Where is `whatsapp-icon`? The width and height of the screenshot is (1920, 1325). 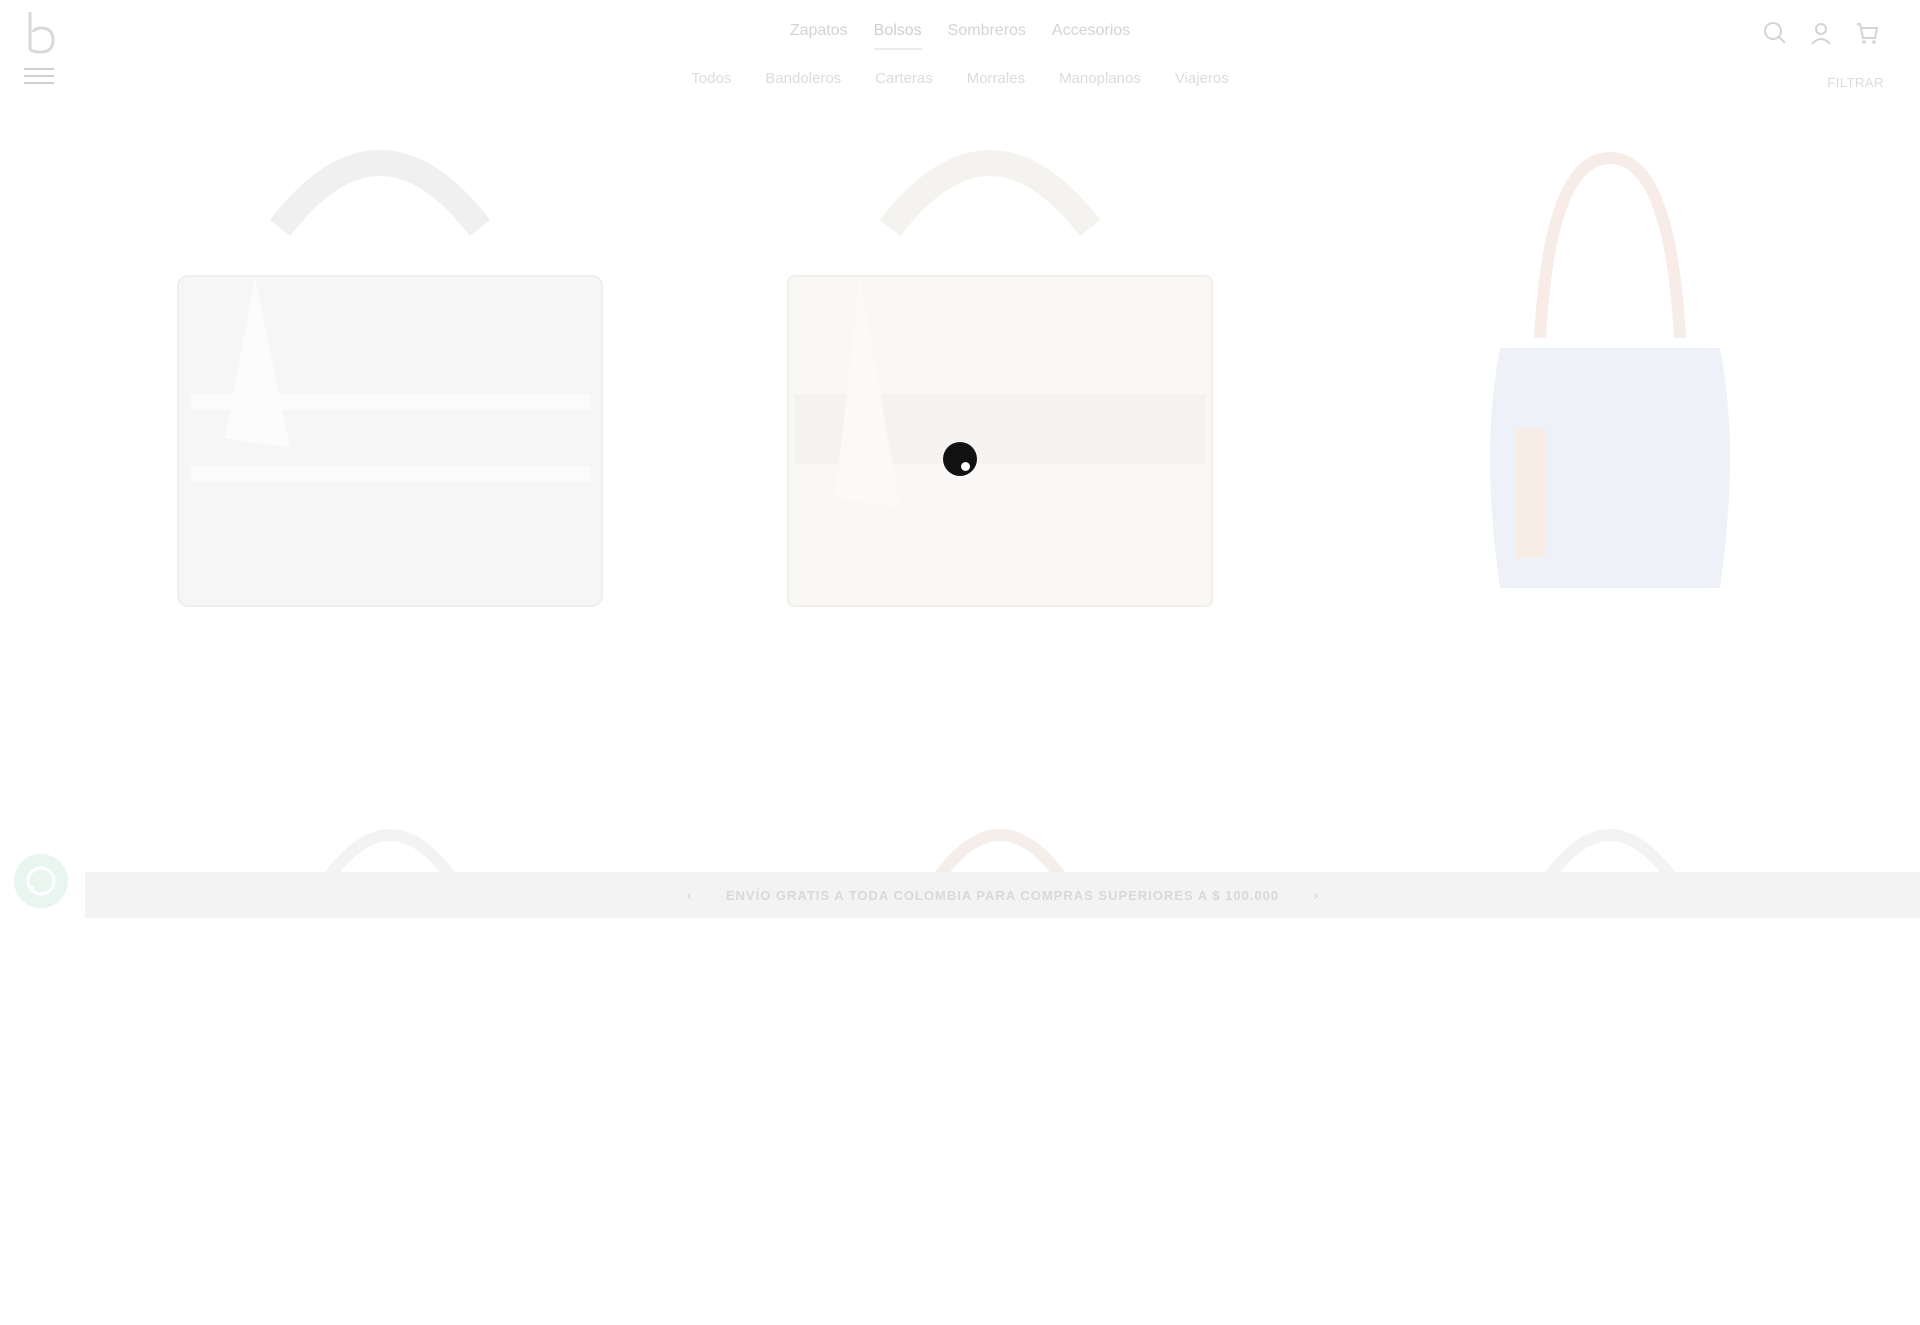
whatsapp-icon is located at coordinates (41, 881).